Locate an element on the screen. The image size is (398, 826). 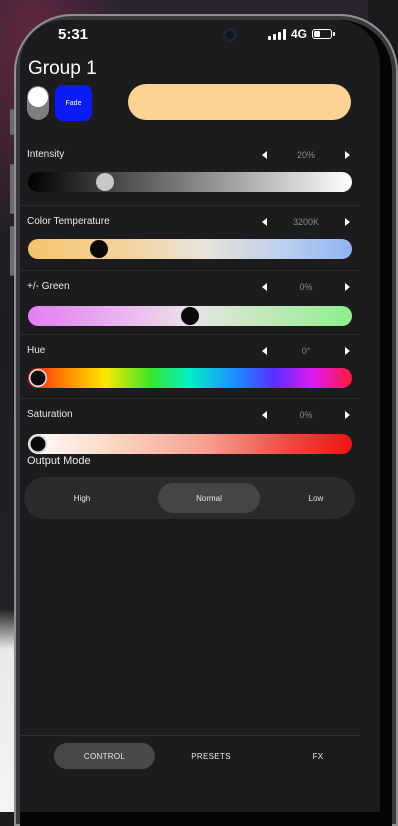
output-mode-selector: High Normal Low is located at coordinates (189, 498).